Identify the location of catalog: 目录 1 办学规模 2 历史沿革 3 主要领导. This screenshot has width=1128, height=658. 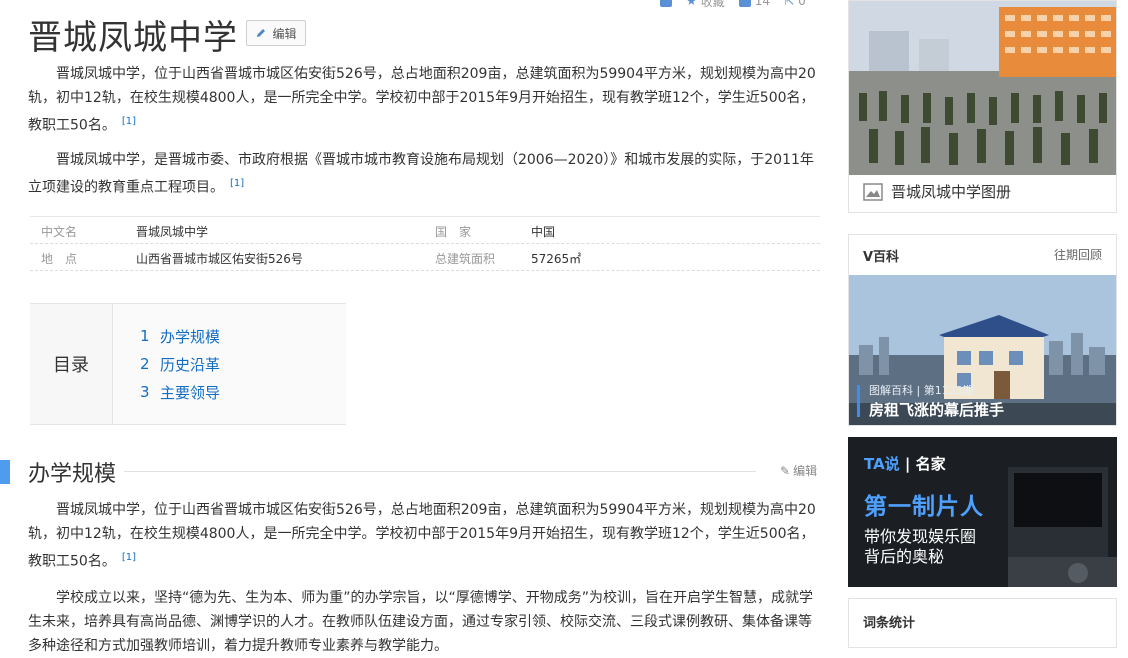
(188, 364).